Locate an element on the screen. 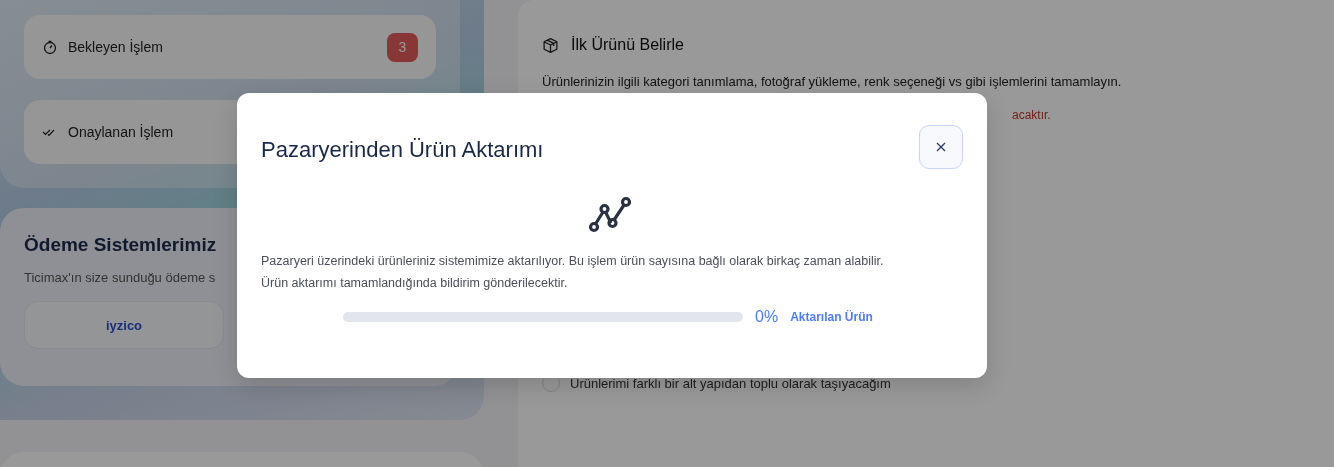 This screenshot has height=467, width=1334. payment-description: Ticimax'ın size sunduğu ödeme s is located at coordinates (120, 277).